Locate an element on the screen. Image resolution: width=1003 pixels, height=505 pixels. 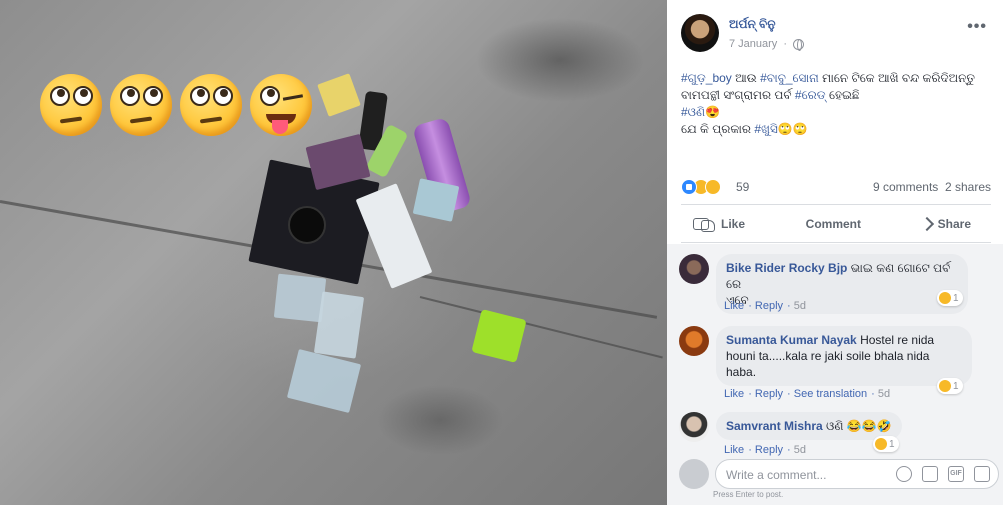
comment-text: ଓଣି 😂😂🤣 is located at coordinates (859, 426).